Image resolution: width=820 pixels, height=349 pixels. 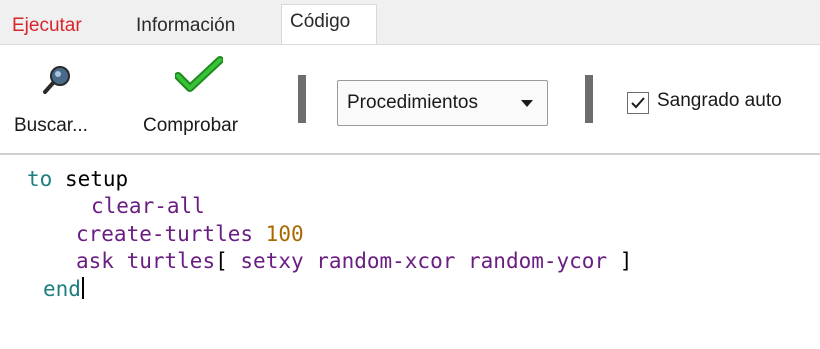 I want to click on keyword: end, so click(x=62, y=289).